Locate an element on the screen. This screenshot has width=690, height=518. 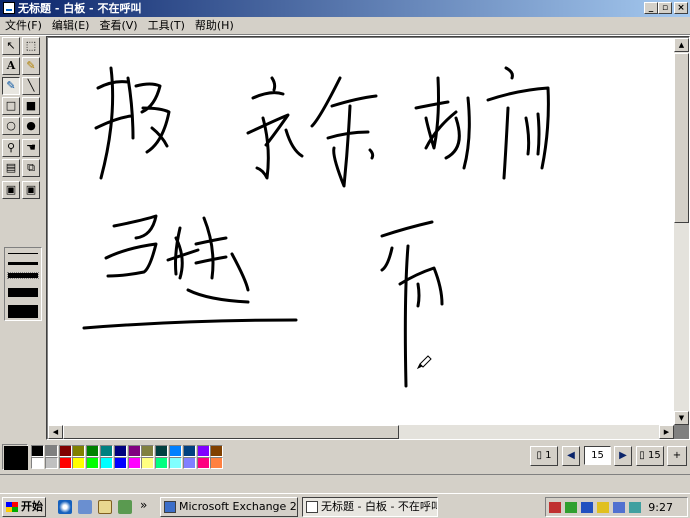
horizontal-scrollbar: ◀ ▶ is located at coordinates (361, 432).